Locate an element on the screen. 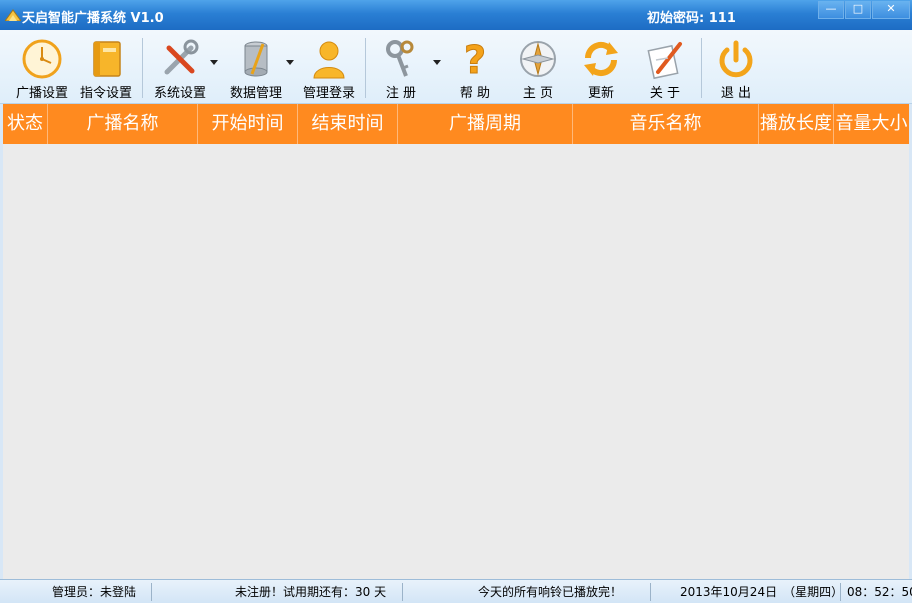  data-management-button: 数据管理 is located at coordinates (256, 69).